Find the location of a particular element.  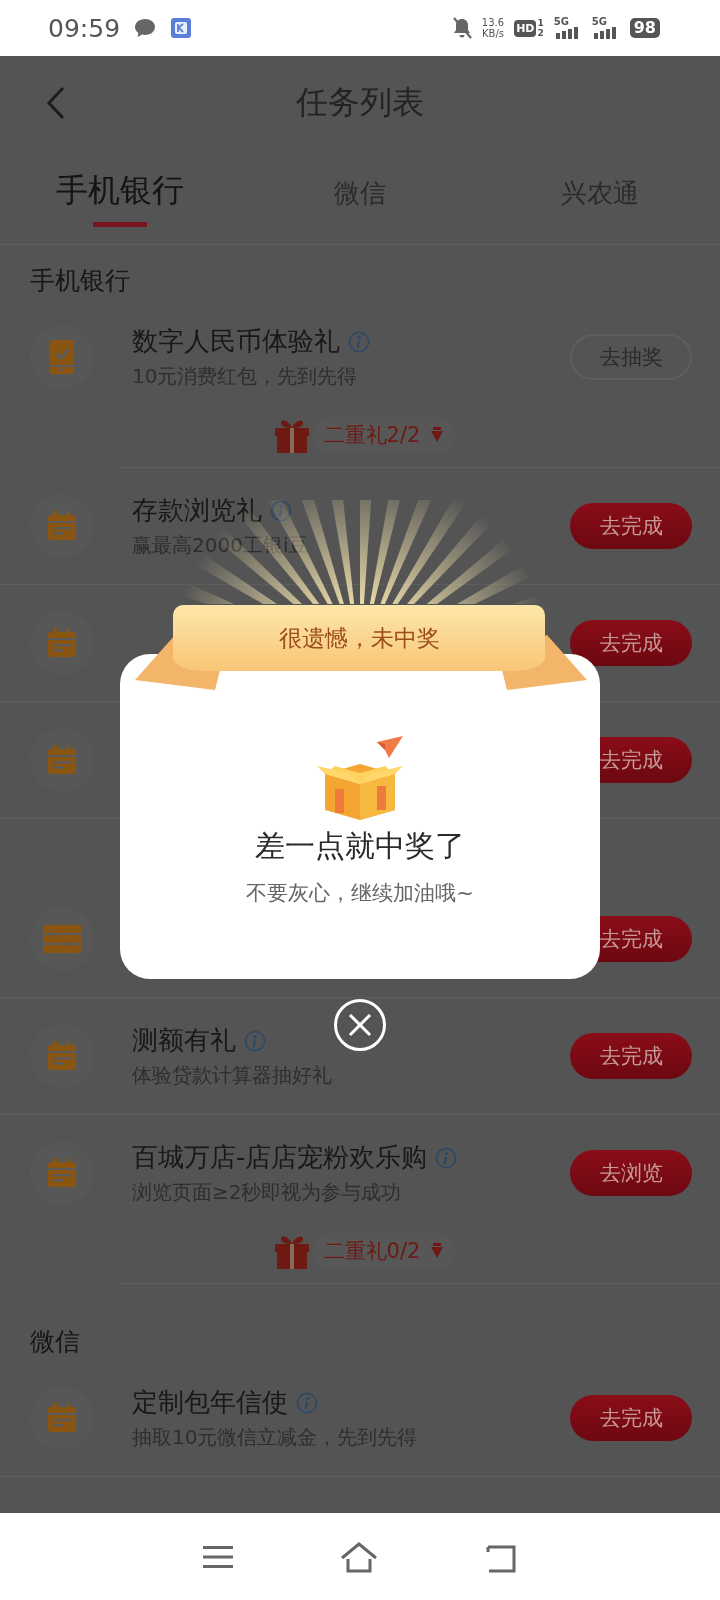

hd-badge: HD is located at coordinates (525, 28).